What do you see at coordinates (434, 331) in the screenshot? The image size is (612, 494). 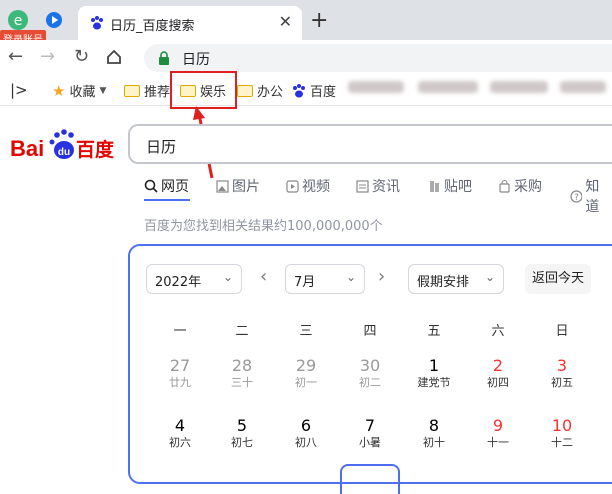 I see `weekday-label: 五` at bounding box center [434, 331].